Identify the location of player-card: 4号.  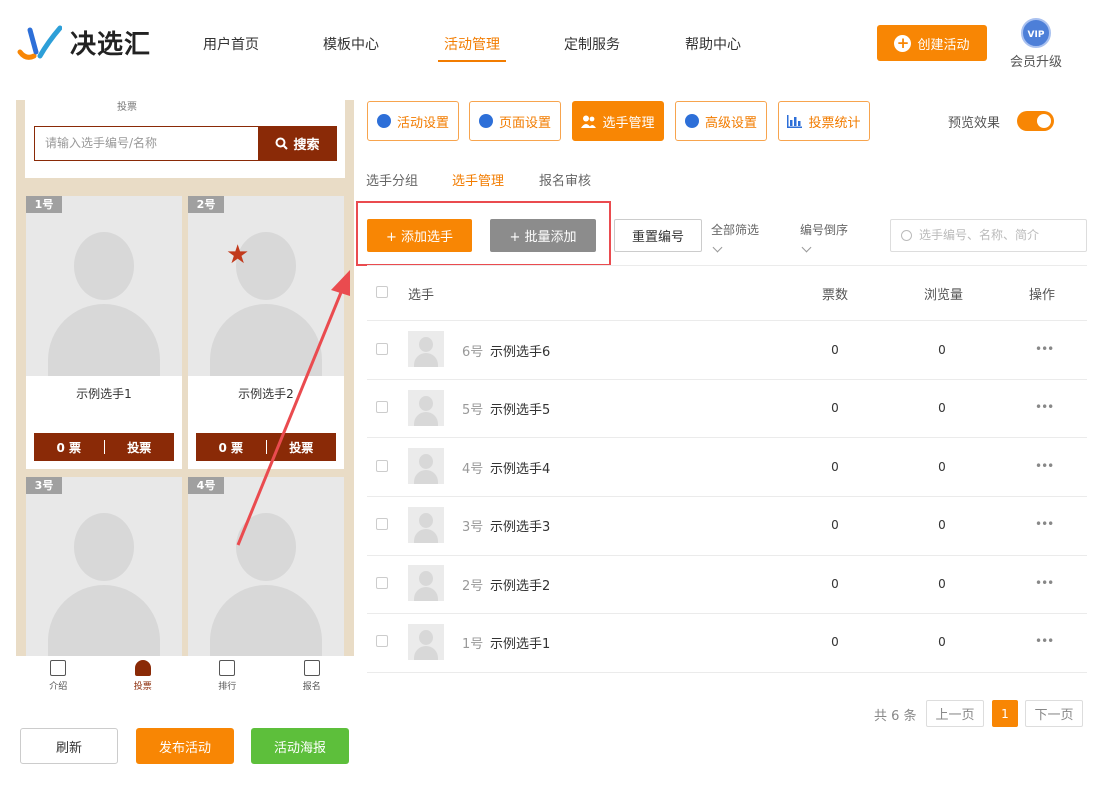
(266, 566).